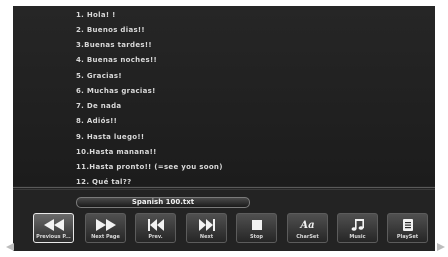 Image resolution: width=448 pixels, height=257 pixels. I want to click on playlist-settings-icon, so click(407, 225).